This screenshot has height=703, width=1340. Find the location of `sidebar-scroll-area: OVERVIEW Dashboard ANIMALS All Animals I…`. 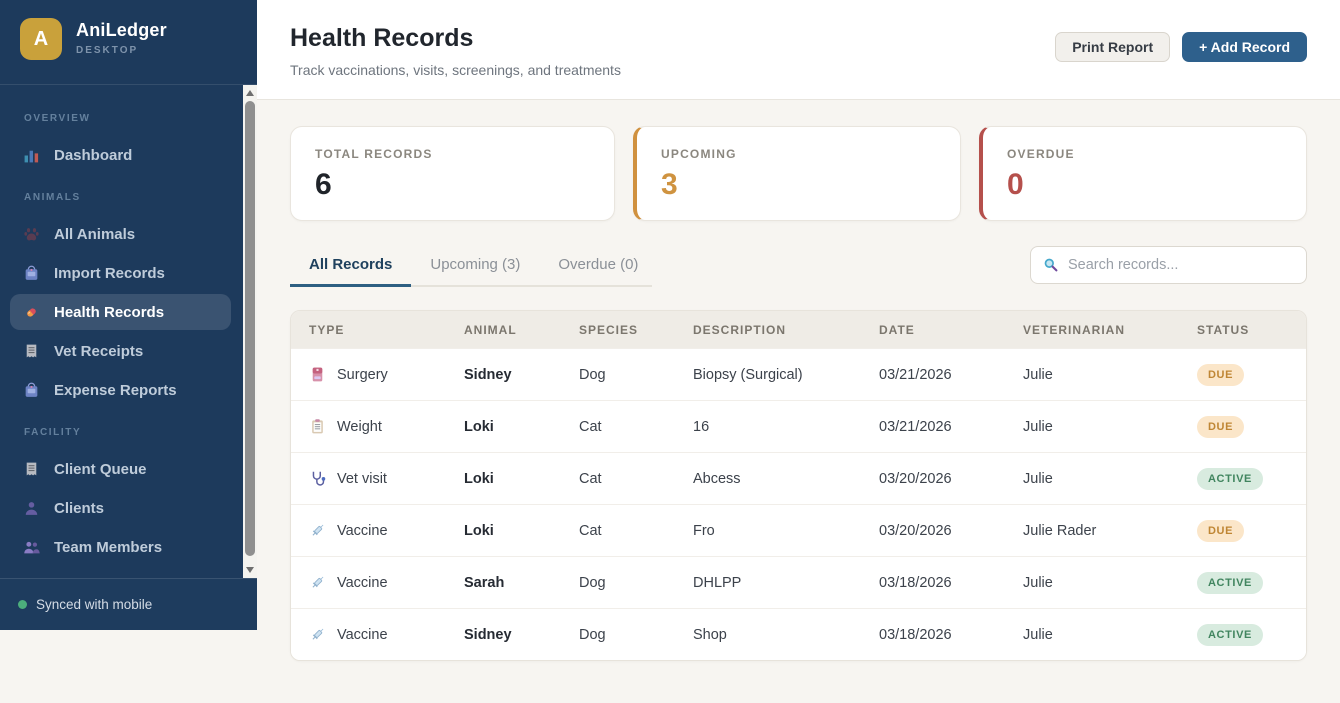

sidebar-scroll-area: OVERVIEW Dashboard ANIMALS All Animals I… is located at coordinates (128, 331).